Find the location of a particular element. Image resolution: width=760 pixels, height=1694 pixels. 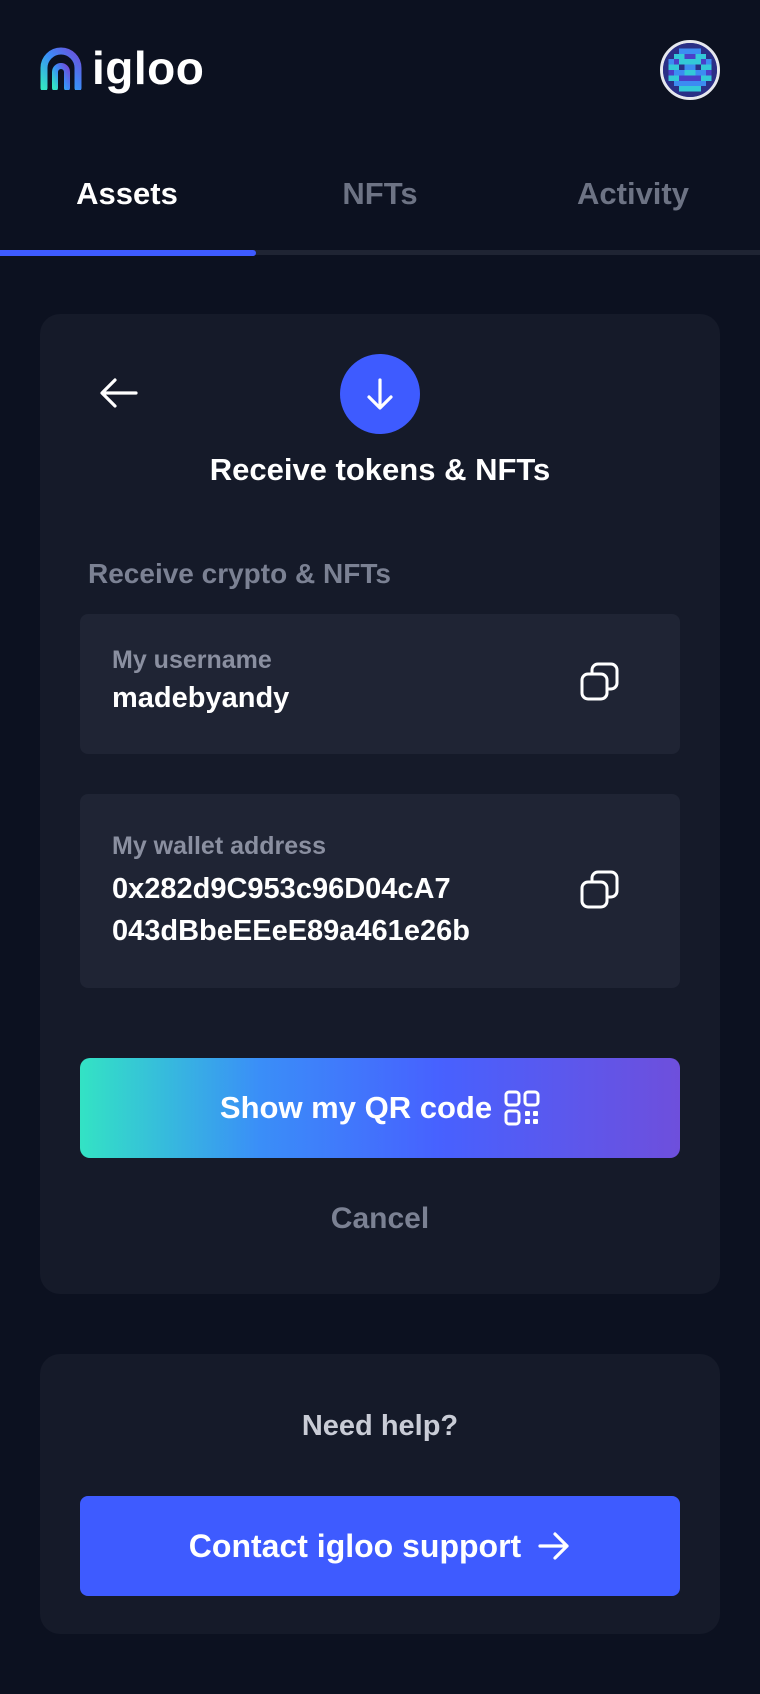

card-title: Receive tokens & NFTs is located at coordinates (380, 469).